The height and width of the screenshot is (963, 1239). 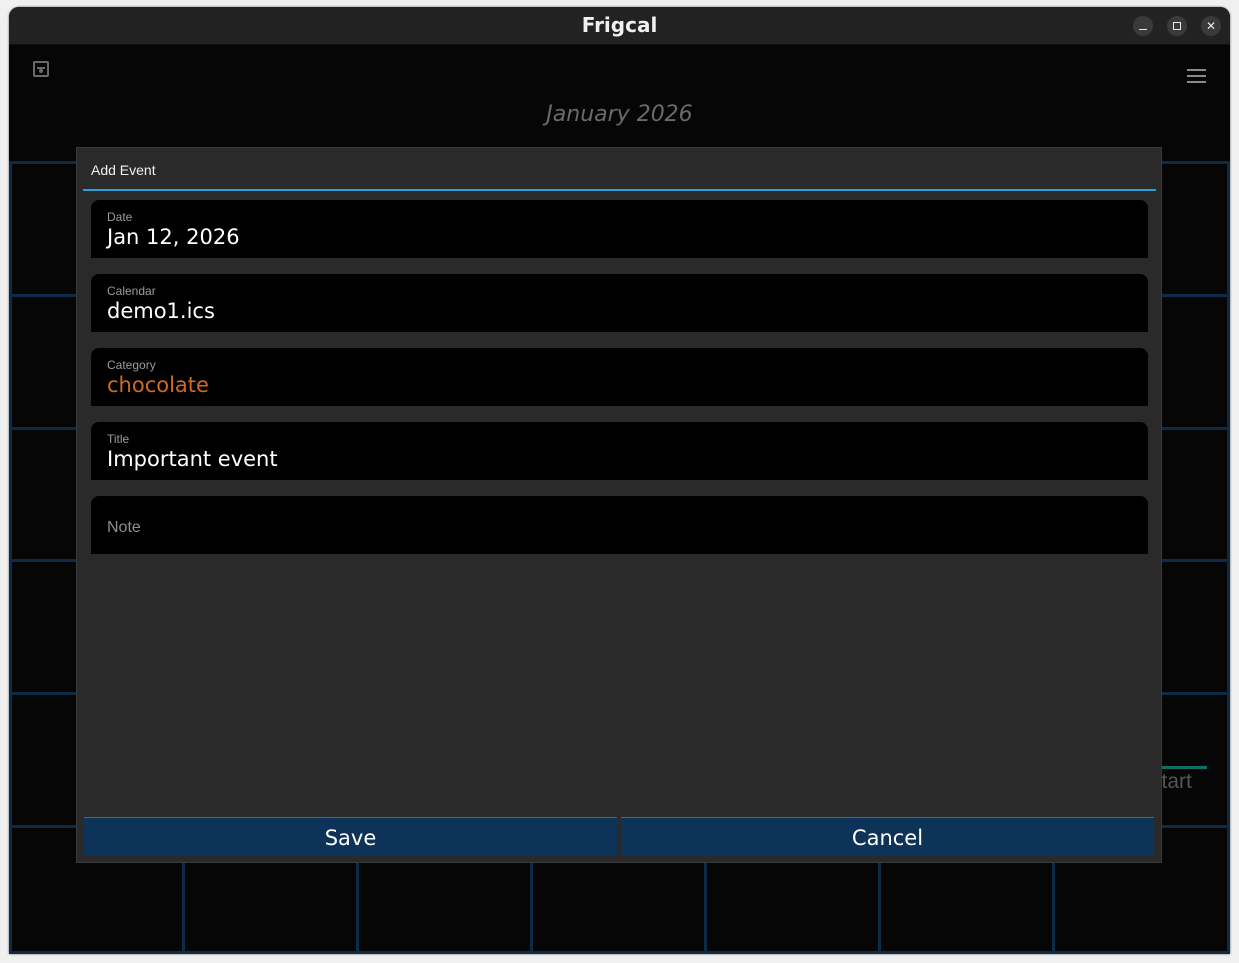 I want to click on date-field-value: Jan 12, 2026, so click(x=173, y=237).